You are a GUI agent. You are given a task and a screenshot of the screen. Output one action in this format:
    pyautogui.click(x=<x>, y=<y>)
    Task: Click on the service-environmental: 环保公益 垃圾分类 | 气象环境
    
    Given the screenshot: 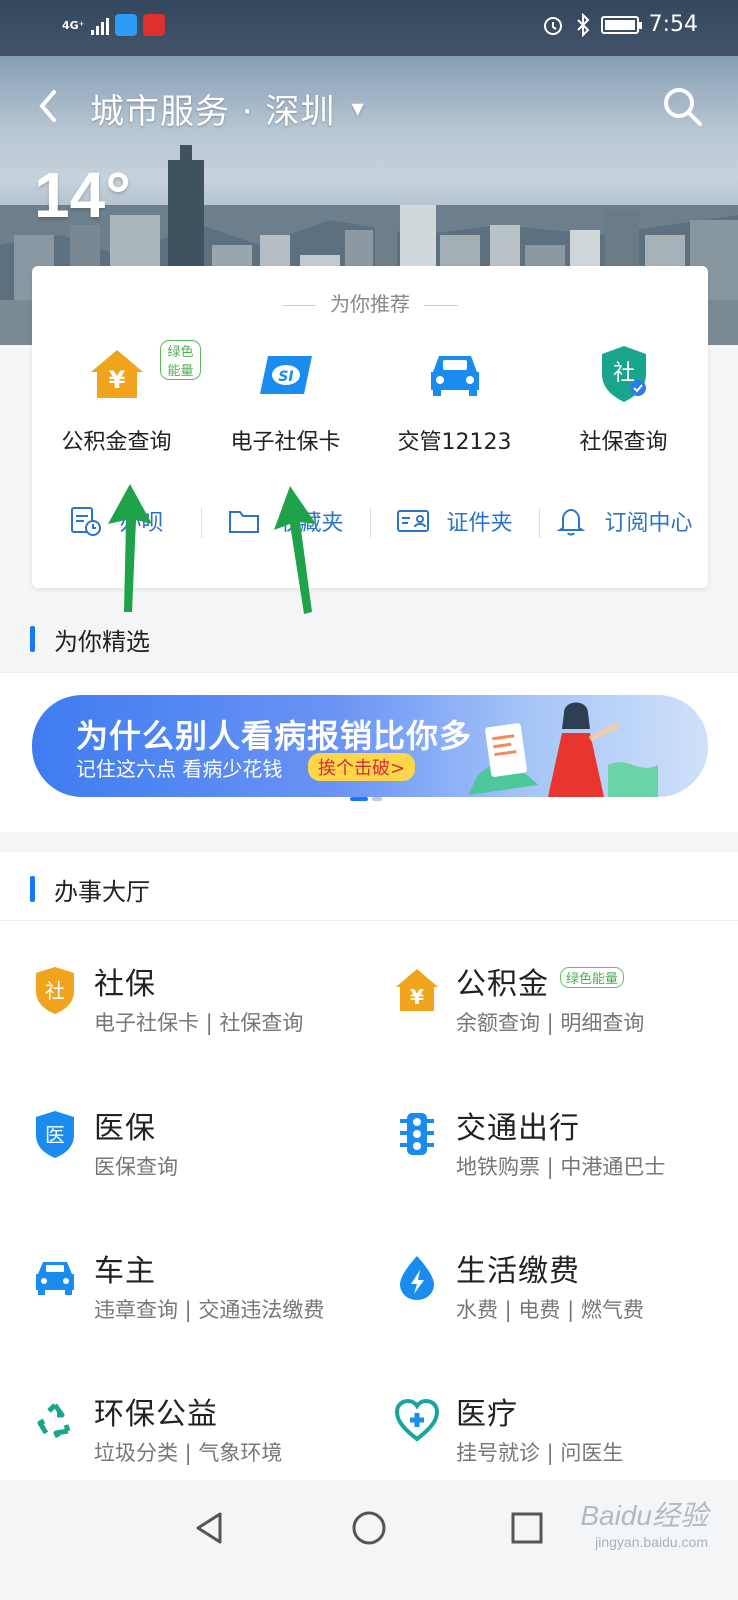 What is the action you would take?
    pyautogui.click(x=202, y=1411)
    